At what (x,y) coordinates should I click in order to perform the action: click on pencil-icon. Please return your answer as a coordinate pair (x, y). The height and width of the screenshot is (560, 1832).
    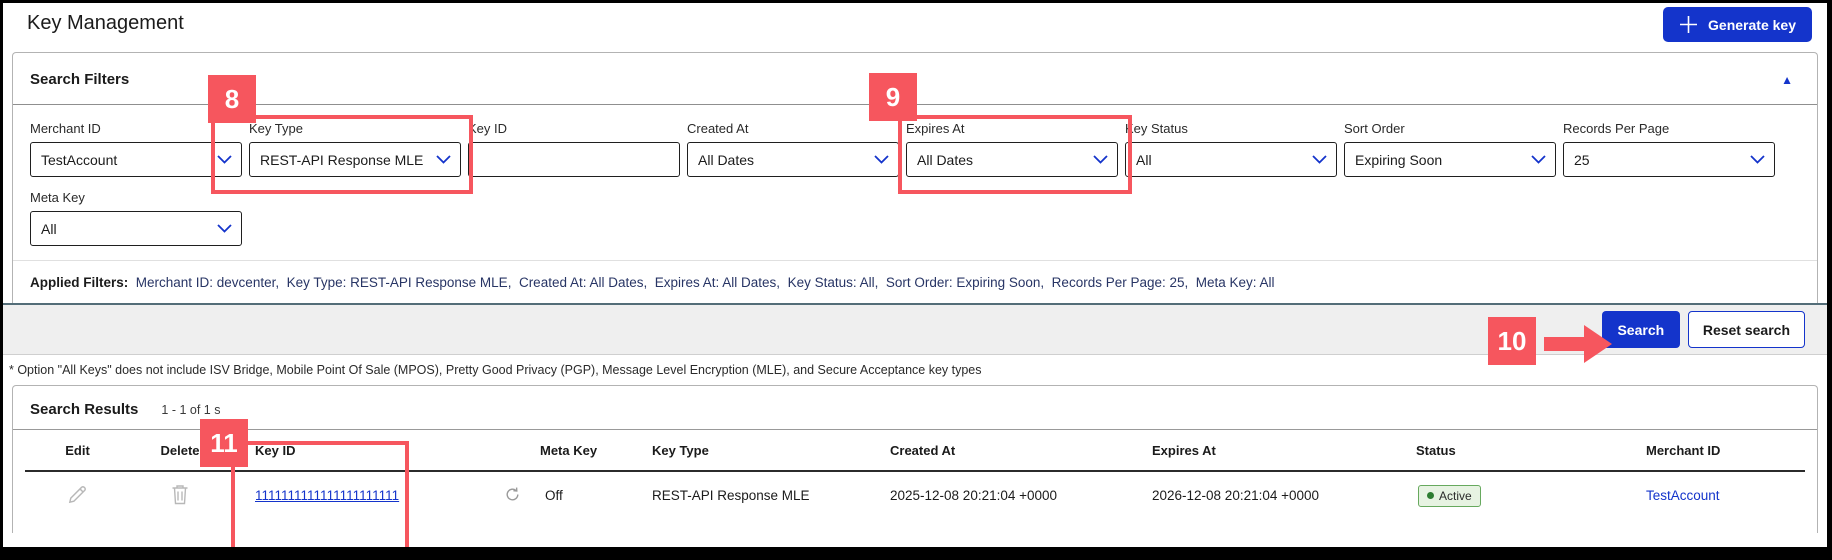
    Looking at the image, I should click on (77, 494).